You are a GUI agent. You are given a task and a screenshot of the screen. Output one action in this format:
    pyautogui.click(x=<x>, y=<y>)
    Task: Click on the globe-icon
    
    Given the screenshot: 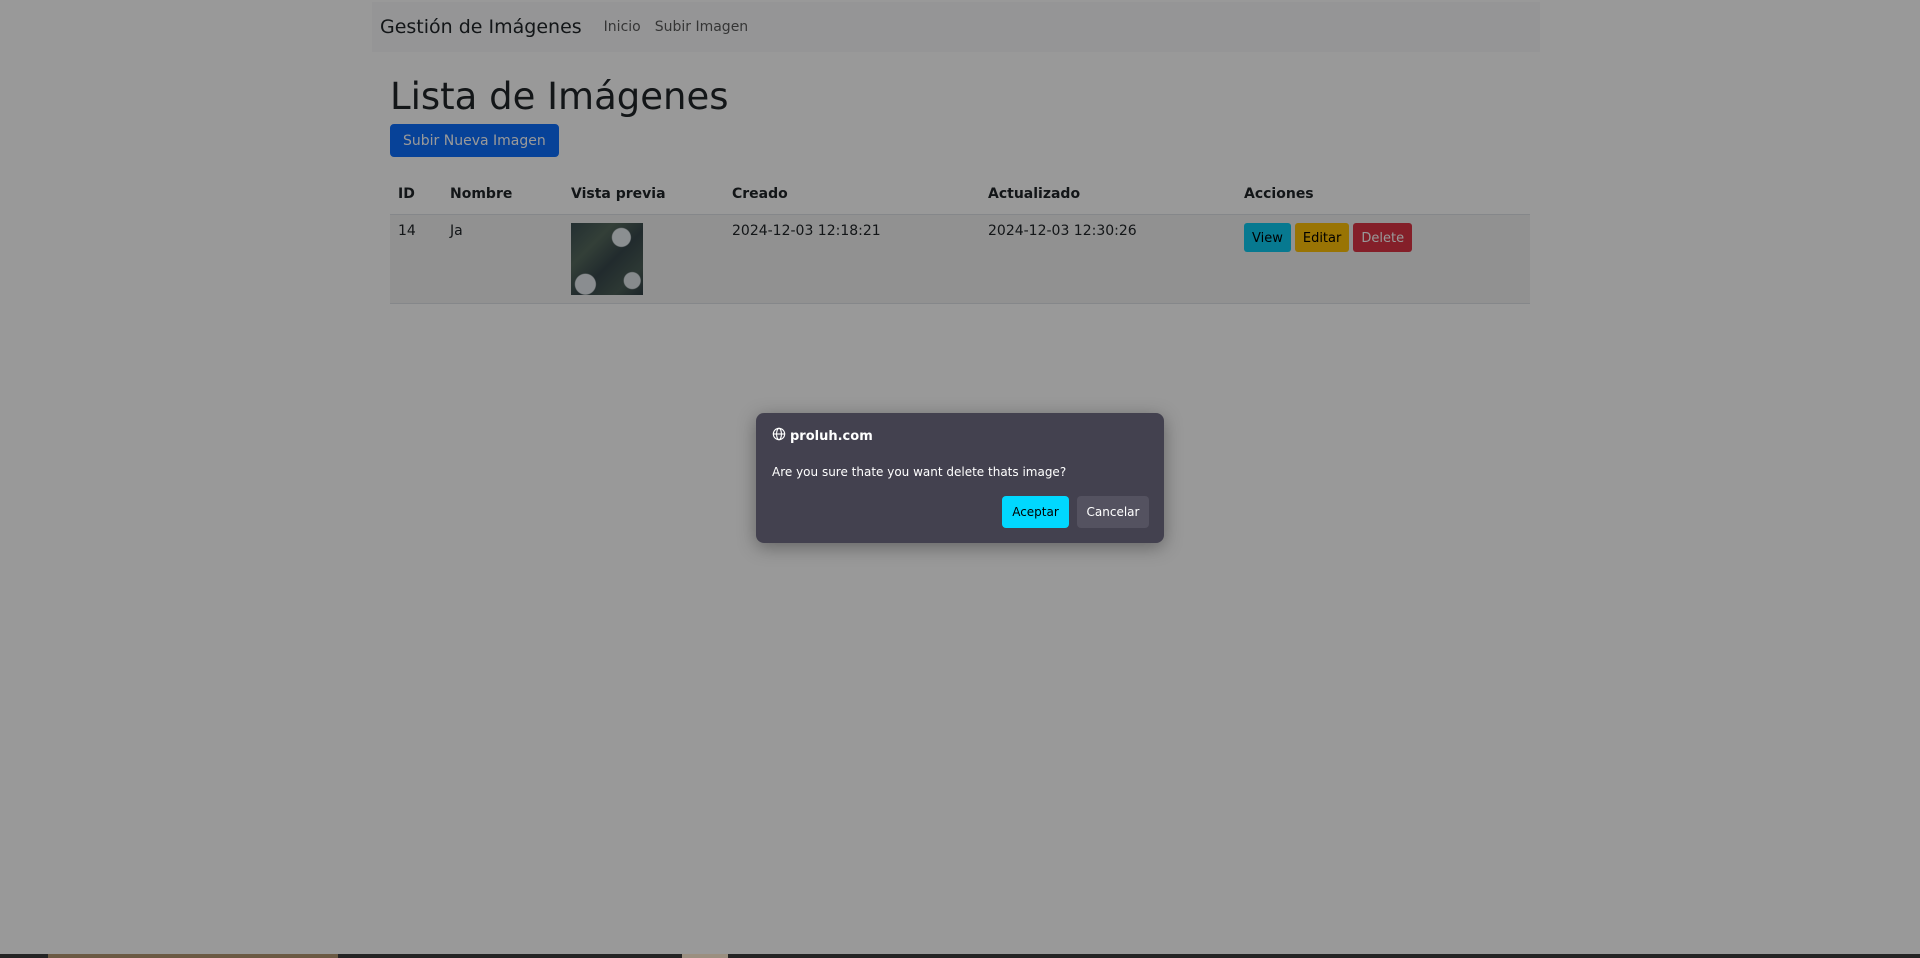 What is the action you would take?
    pyautogui.click(x=779, y=436)
    